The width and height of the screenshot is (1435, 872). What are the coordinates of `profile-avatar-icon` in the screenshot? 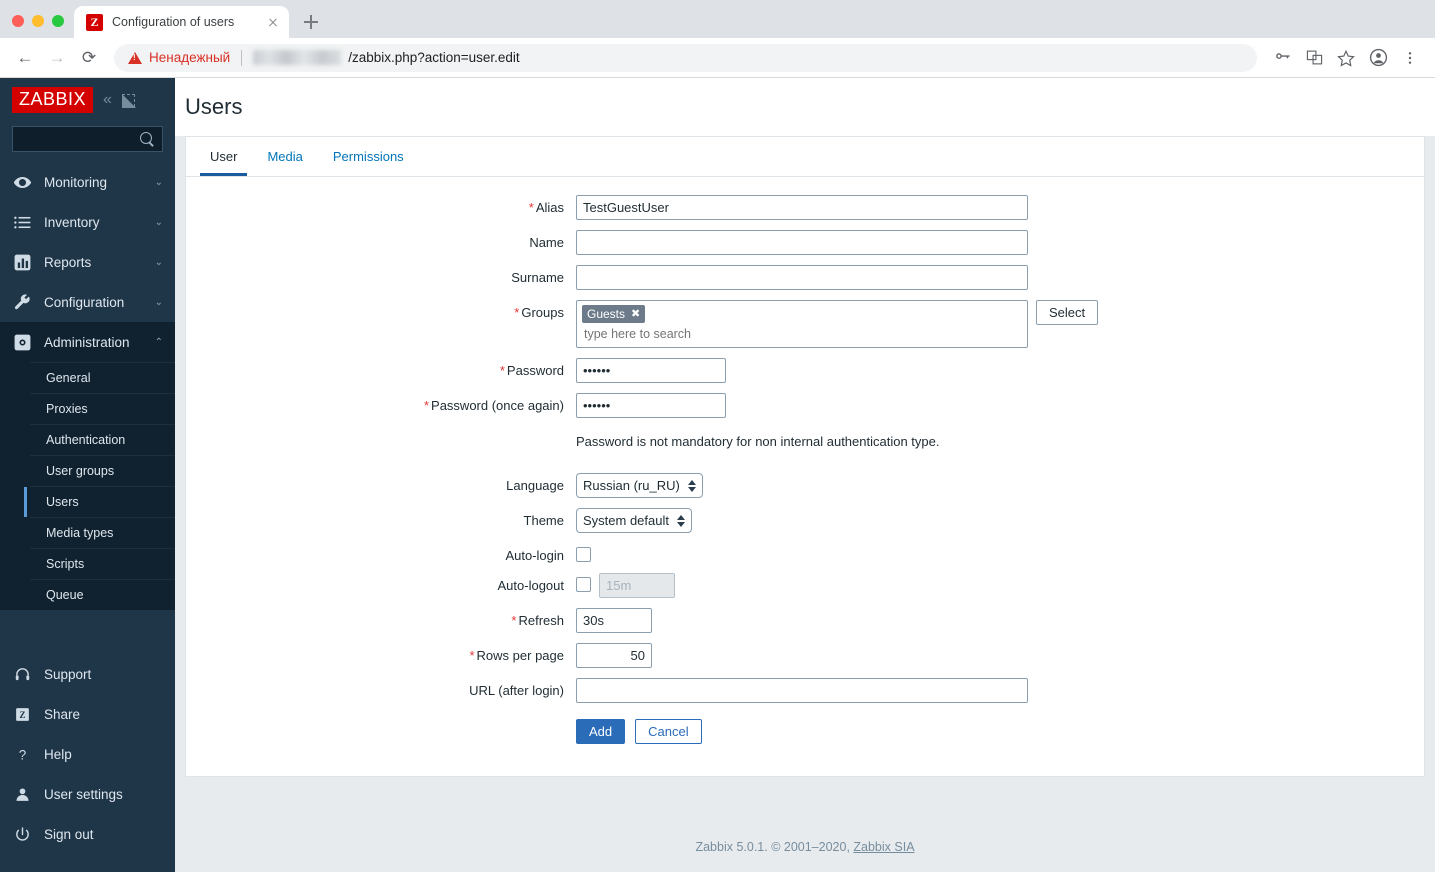 It's located at (1378, 58).